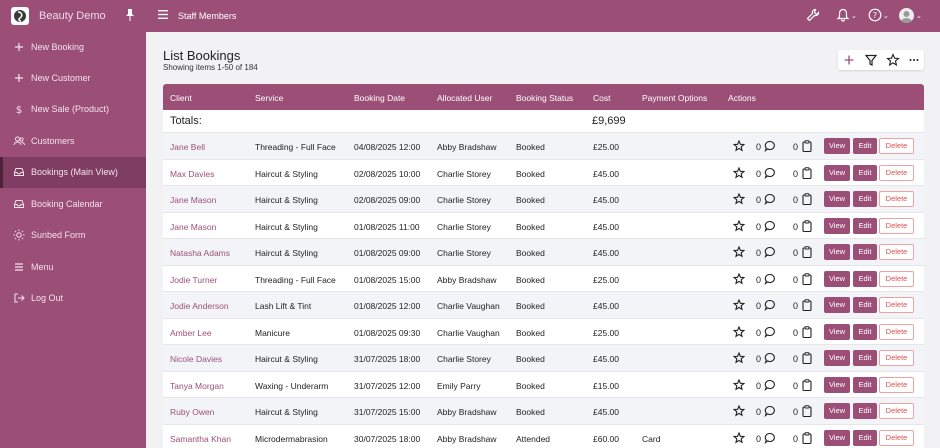 This screenshot has width=940, height=448. I want to click on client-link: Natasha Adams, so click(200, 253).